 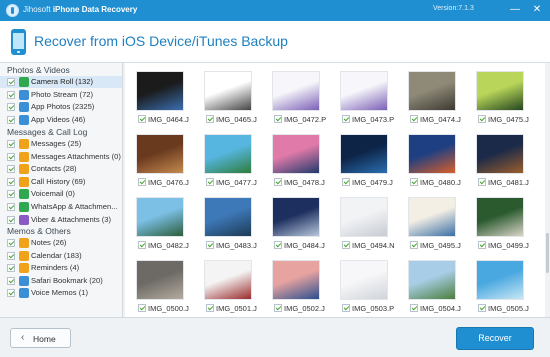 I want to click on sidebar-item: Reminders (4), so click(x=61, y=268).